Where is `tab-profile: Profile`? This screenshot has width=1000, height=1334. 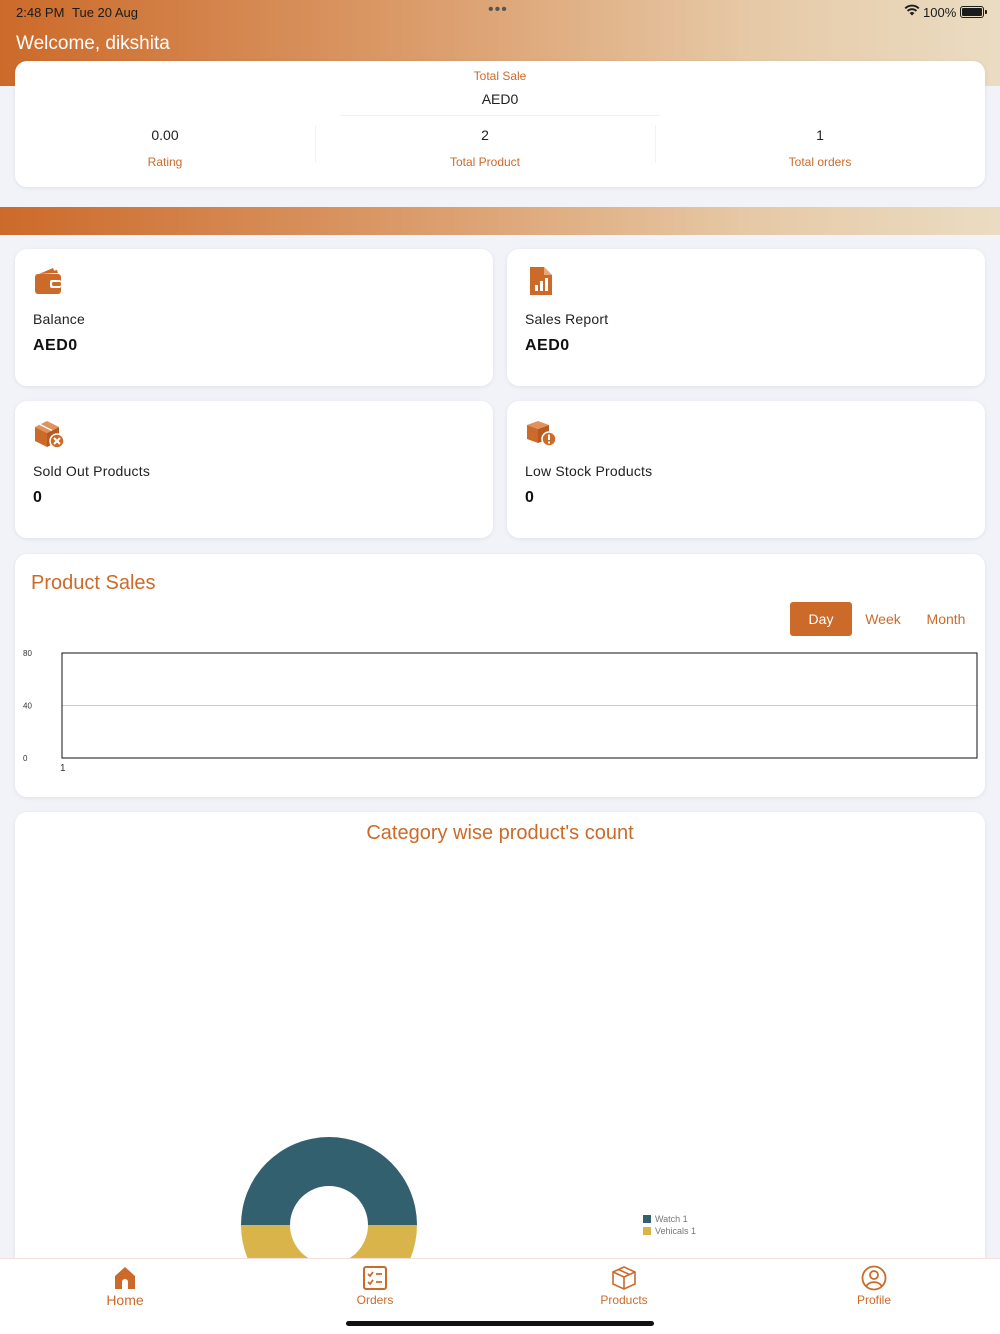 tab-profile: Profile is located at coordinates (874, 1289).